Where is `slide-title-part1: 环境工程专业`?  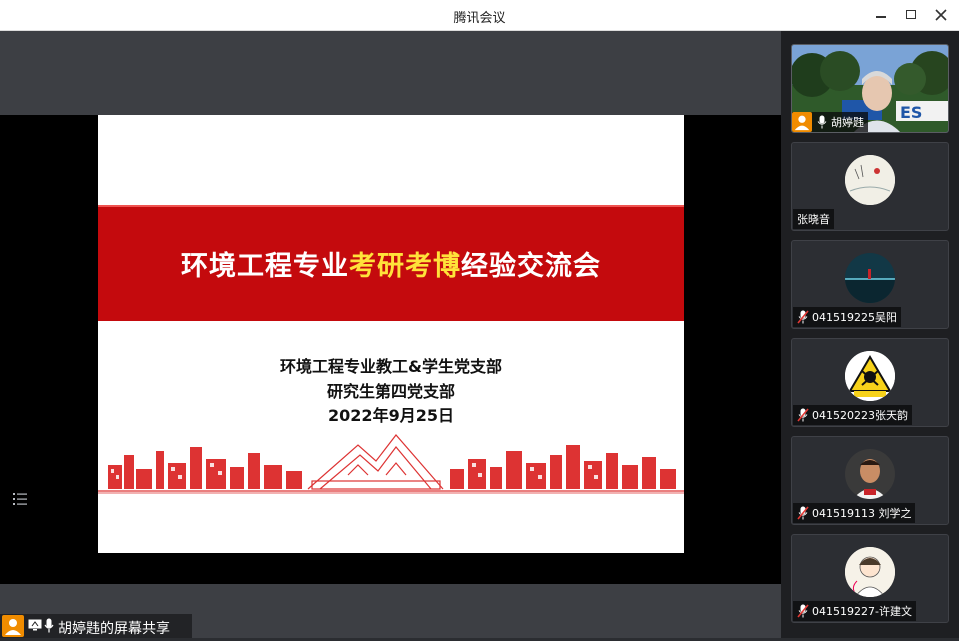
slide-title-part1: 环境工程专业 is located at coordinates (265, 266).